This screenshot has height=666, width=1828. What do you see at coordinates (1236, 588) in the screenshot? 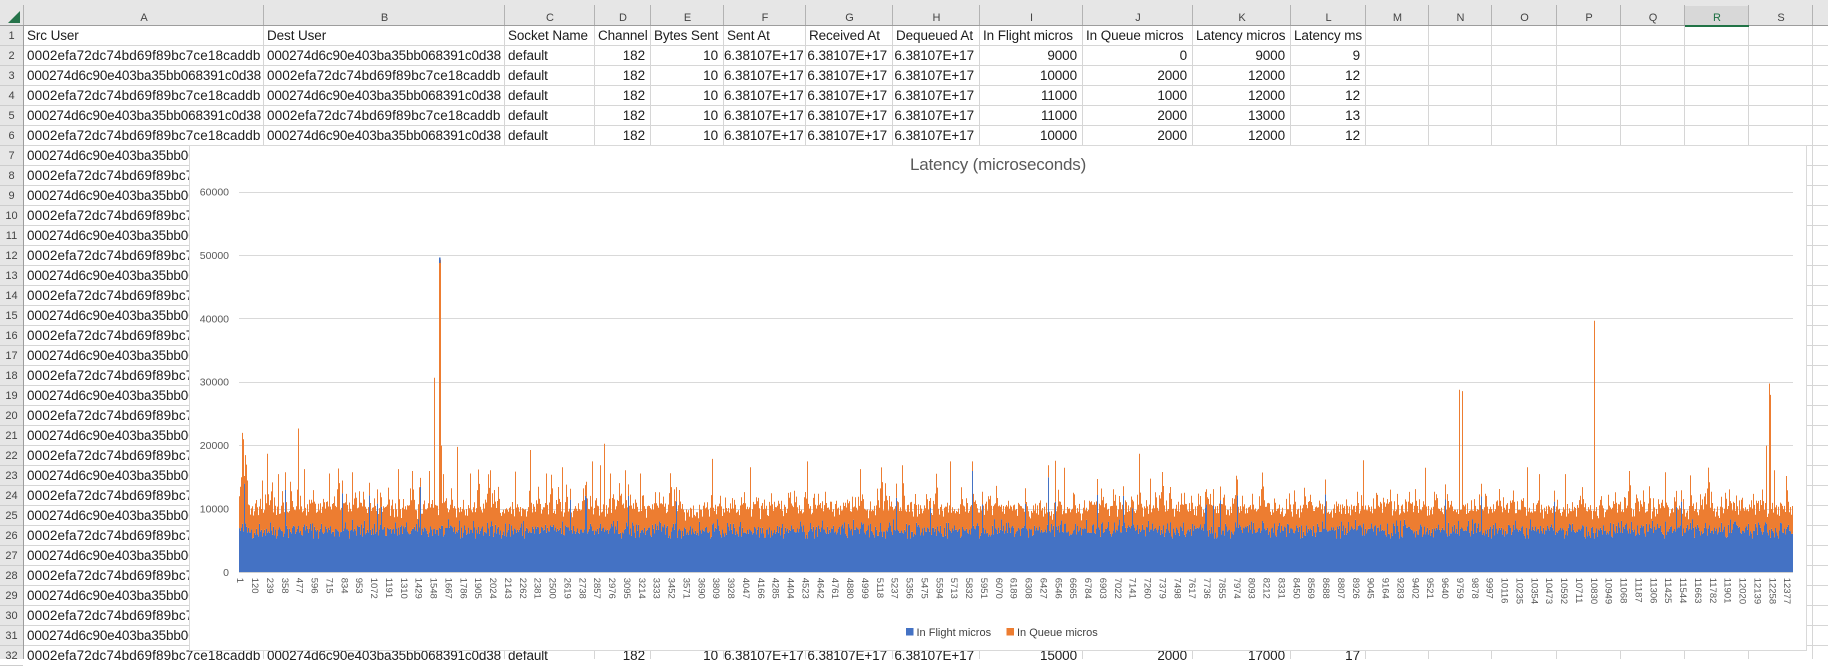
I see `svg-text: 7974` at bounding box center [1236, 588].